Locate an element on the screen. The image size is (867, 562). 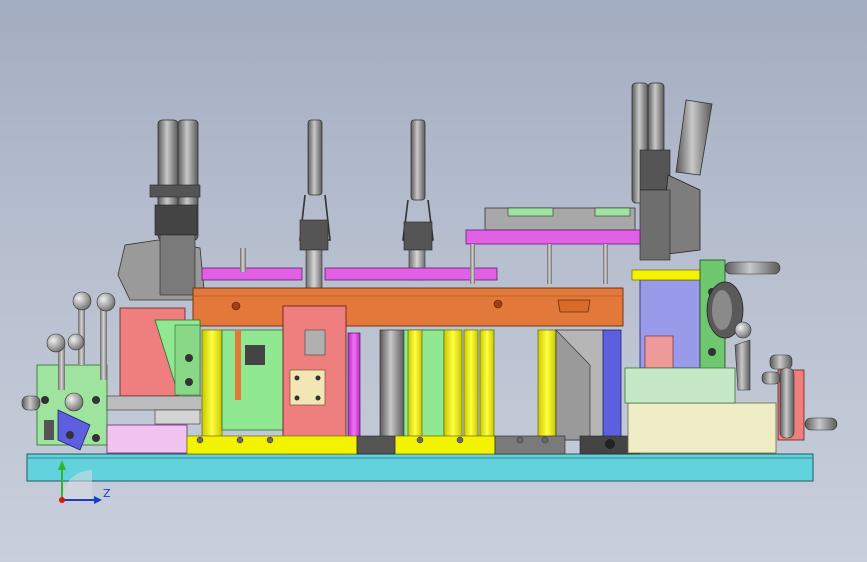
base-plate is located at coordinates (420, 467).